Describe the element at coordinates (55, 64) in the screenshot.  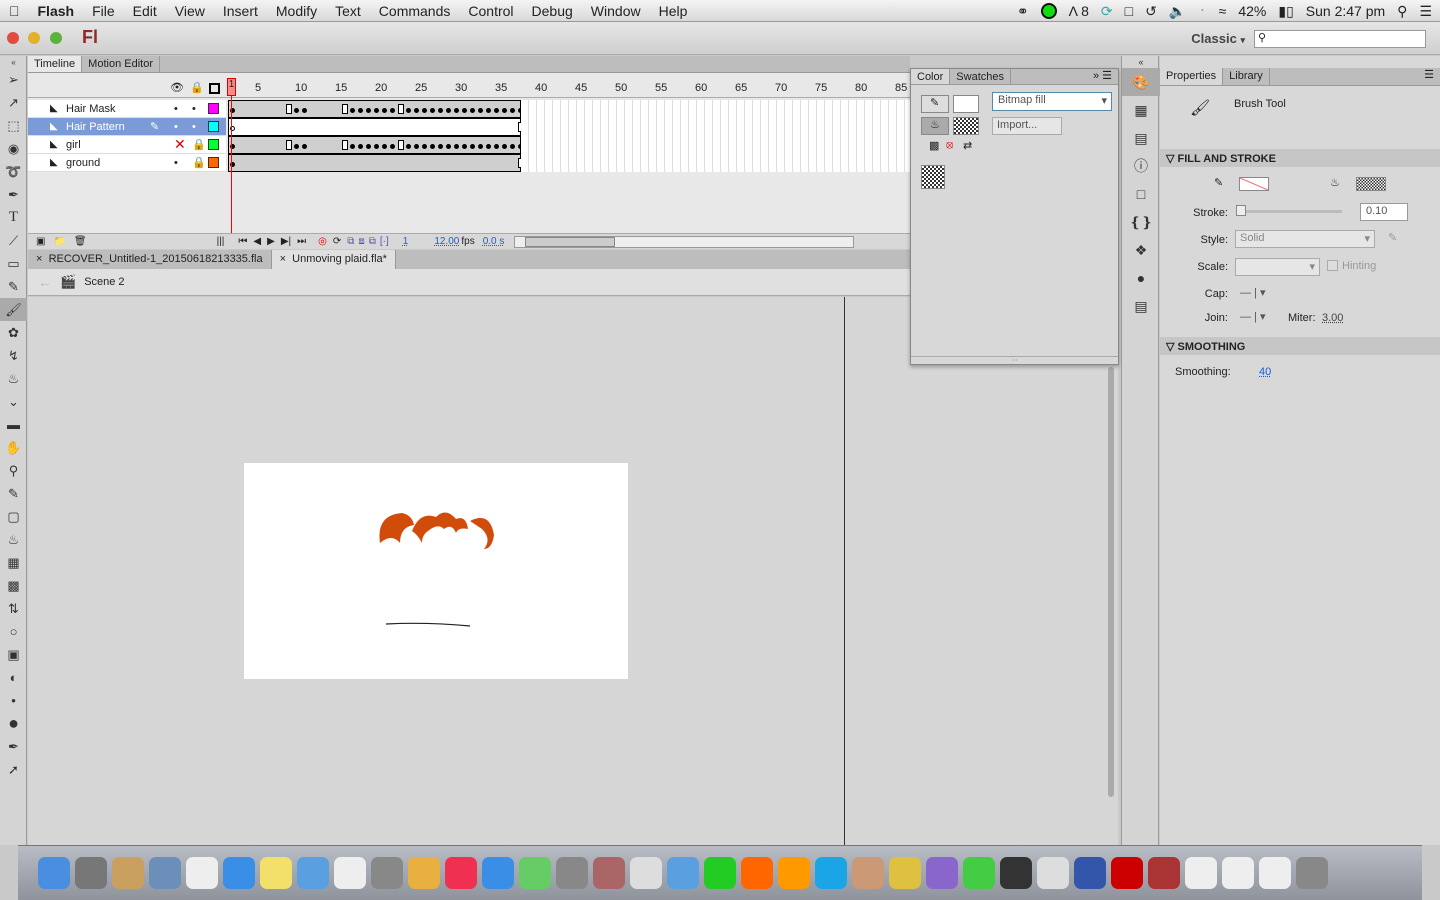
I see `tab-timeline: Timeline` at that location.